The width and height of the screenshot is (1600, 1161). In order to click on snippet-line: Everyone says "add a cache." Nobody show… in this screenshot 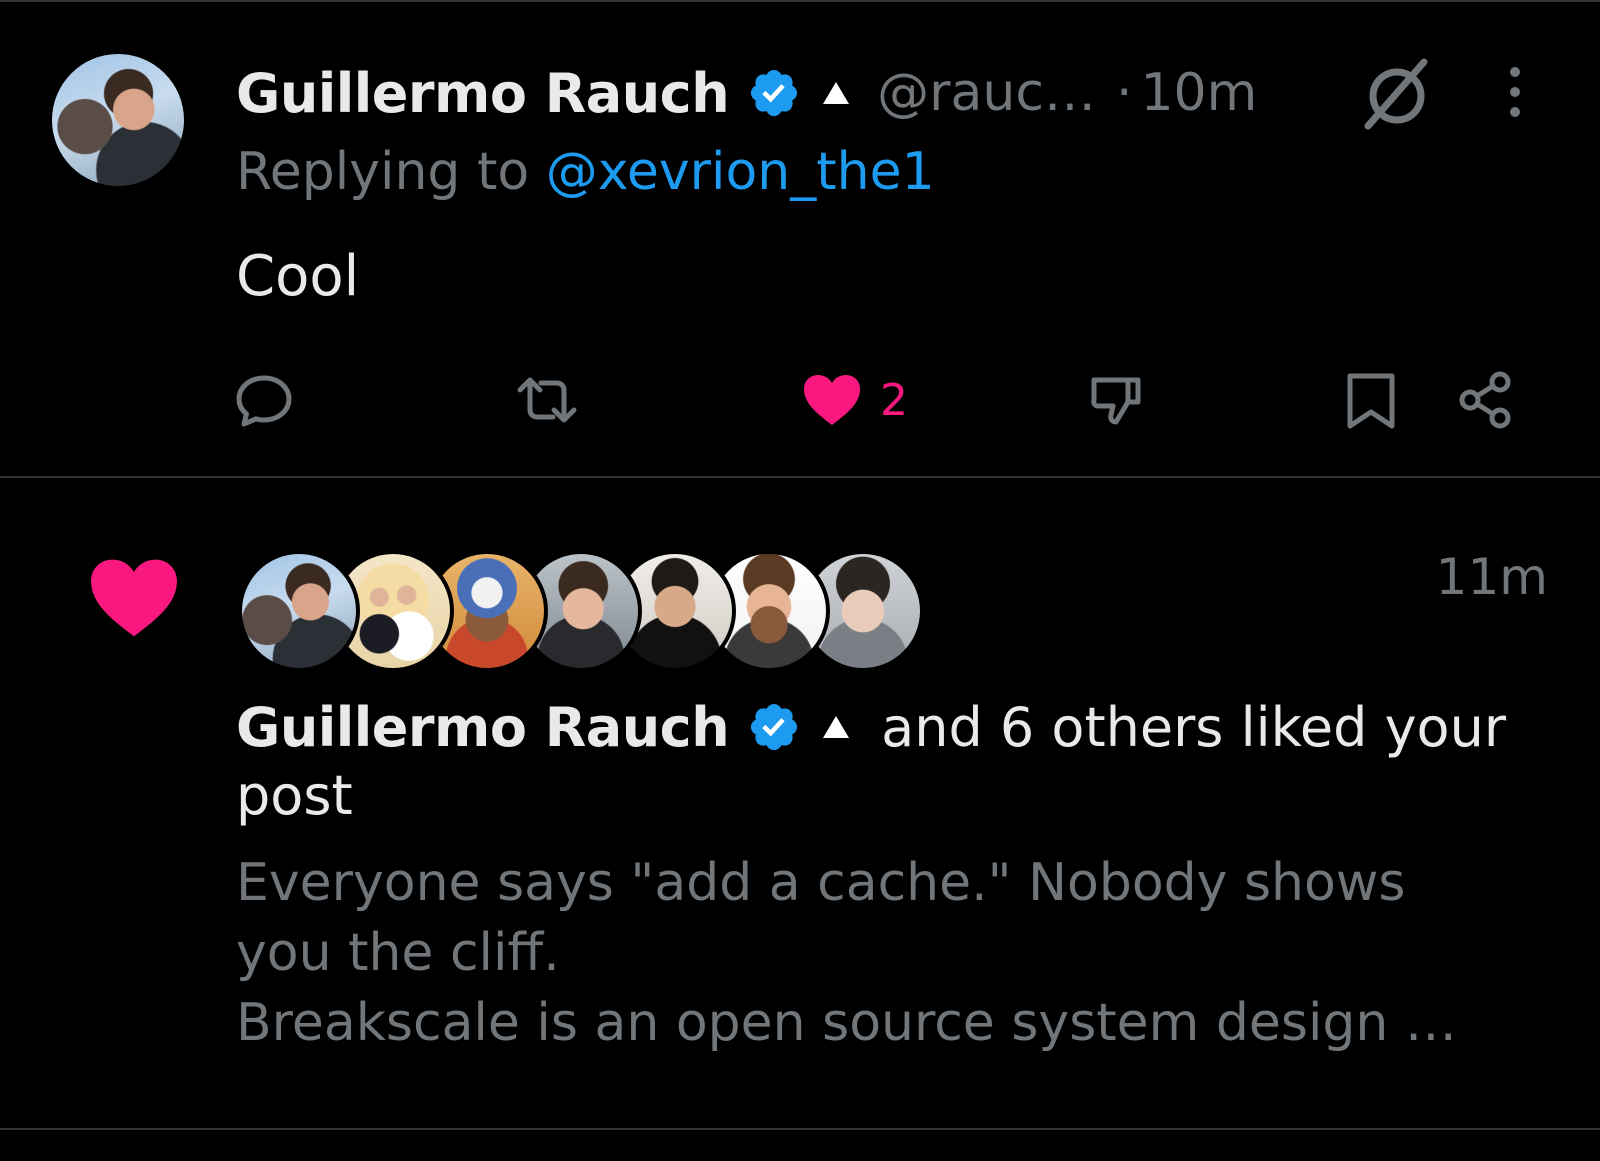, I will do `click(821, 883)`.